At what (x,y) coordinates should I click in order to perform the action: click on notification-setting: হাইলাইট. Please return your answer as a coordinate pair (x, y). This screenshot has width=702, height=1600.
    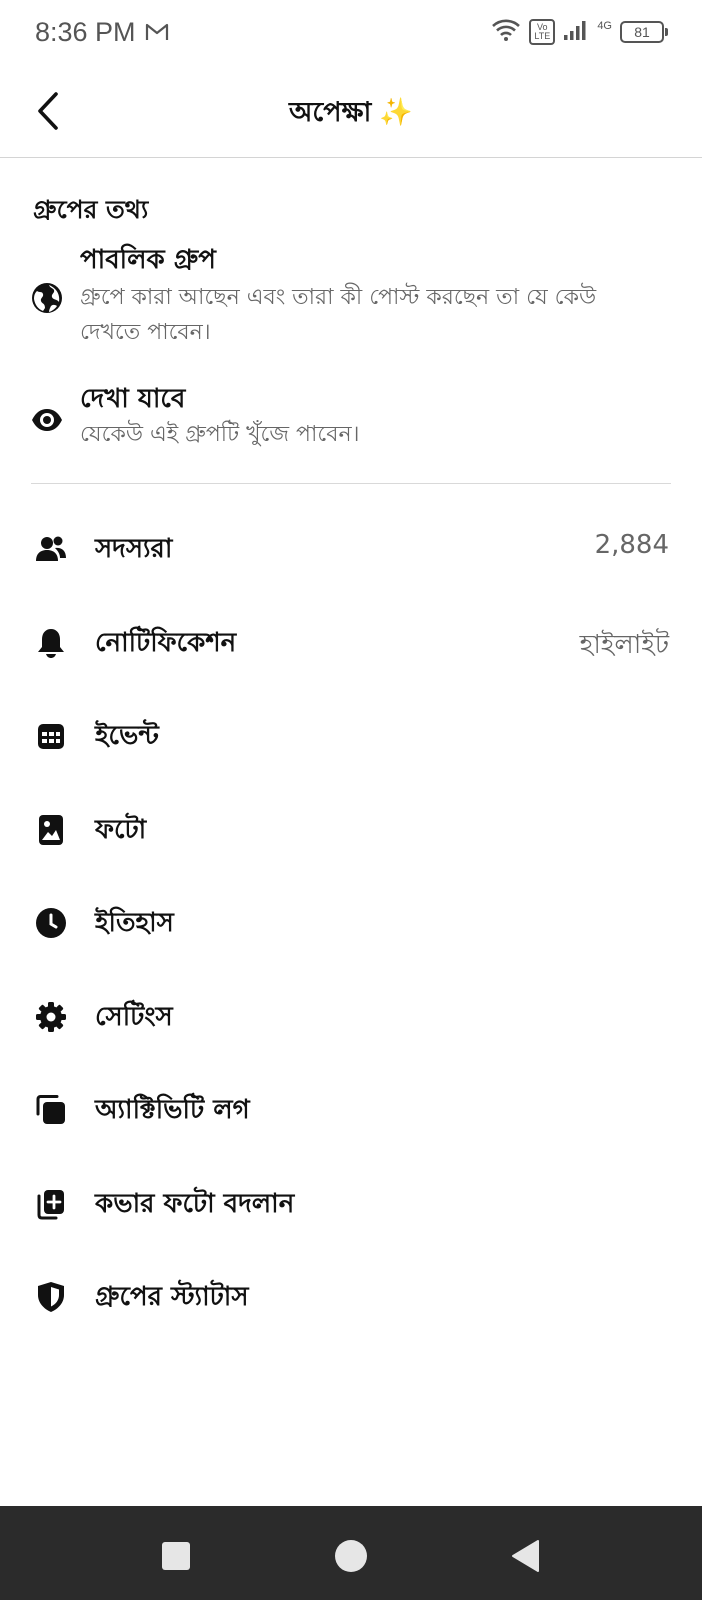
    Looking at the image, I should click on (624, 644).